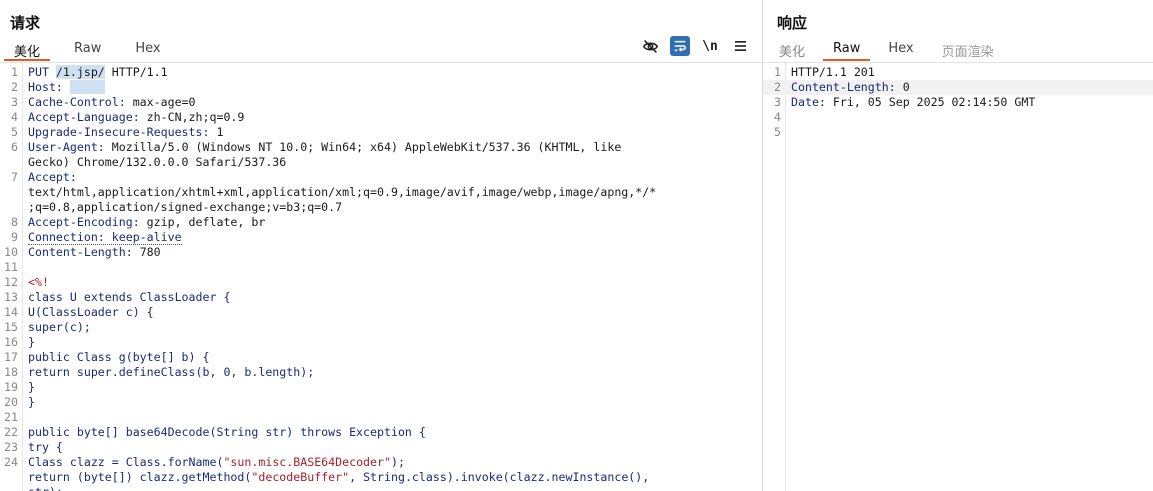 This screenshot has width=1153, height=491. What do you see at coordinates (392, 222) in the screenshot?
I see `line-text: Accept-Encoding: gzip, deflate, br` at bounding box center [392, 222].